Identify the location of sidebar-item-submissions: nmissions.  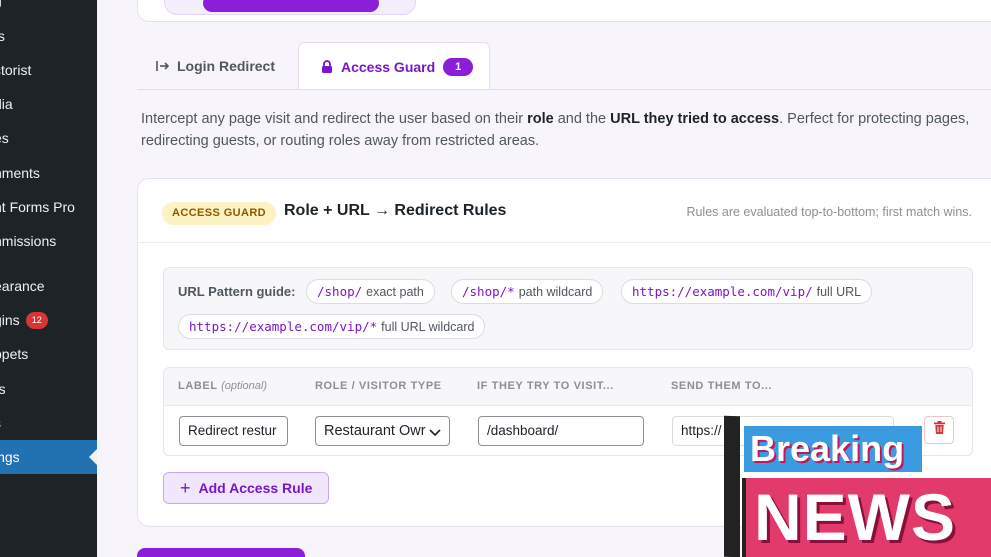
(48, 241).